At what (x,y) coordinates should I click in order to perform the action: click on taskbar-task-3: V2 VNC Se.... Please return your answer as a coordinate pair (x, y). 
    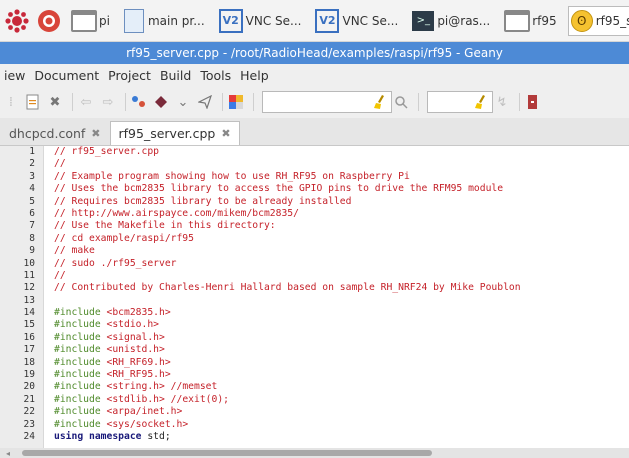
    Looking at the image, I should click on (357, 21).